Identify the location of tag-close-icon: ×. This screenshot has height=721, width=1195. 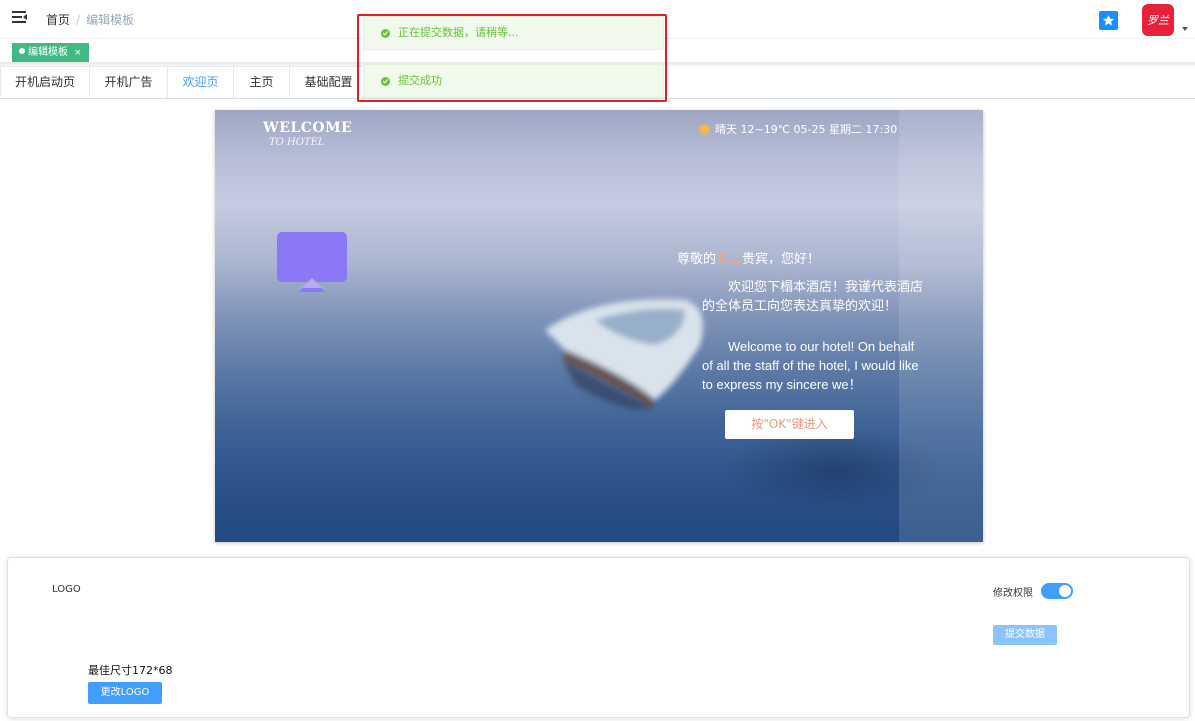
(78, 53).